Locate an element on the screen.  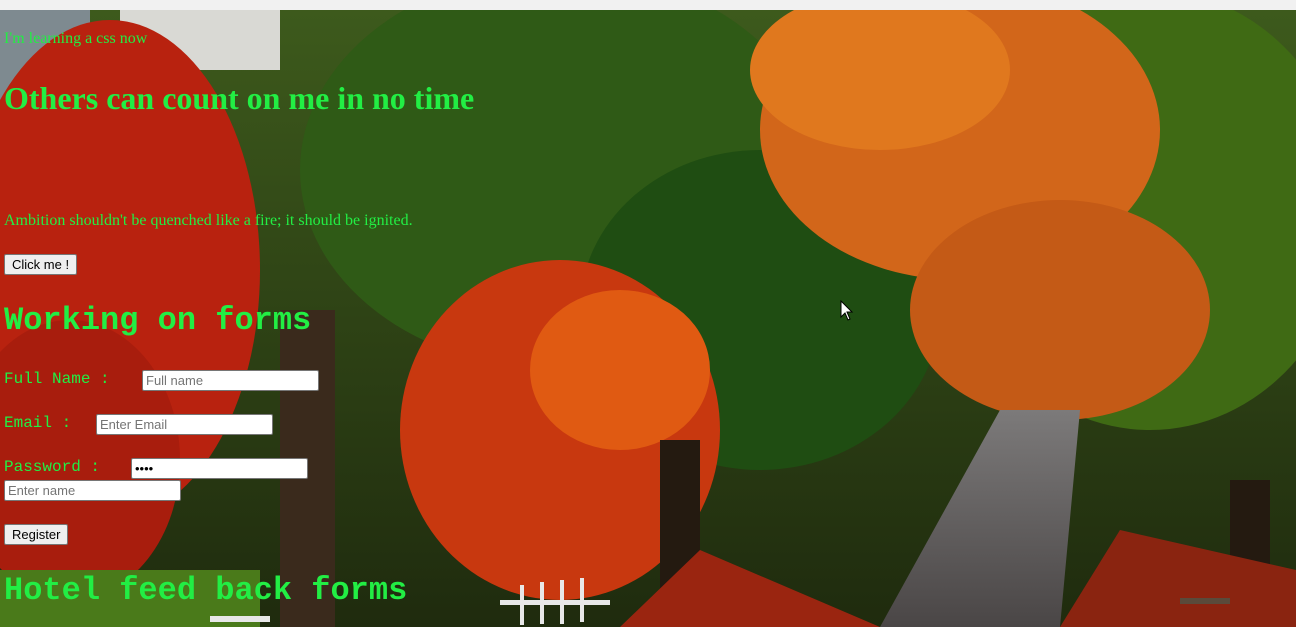
full-name-label: Full Name : is located at coordinates (57, 379).